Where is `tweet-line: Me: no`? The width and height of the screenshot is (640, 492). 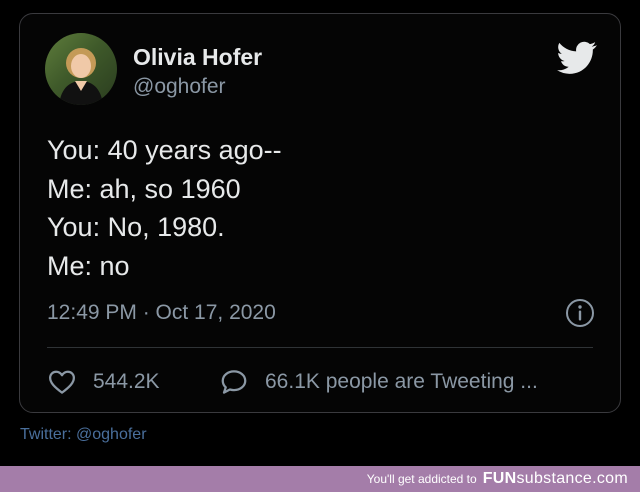
tweet-line: Me: no is located at coordinates (88, 265).